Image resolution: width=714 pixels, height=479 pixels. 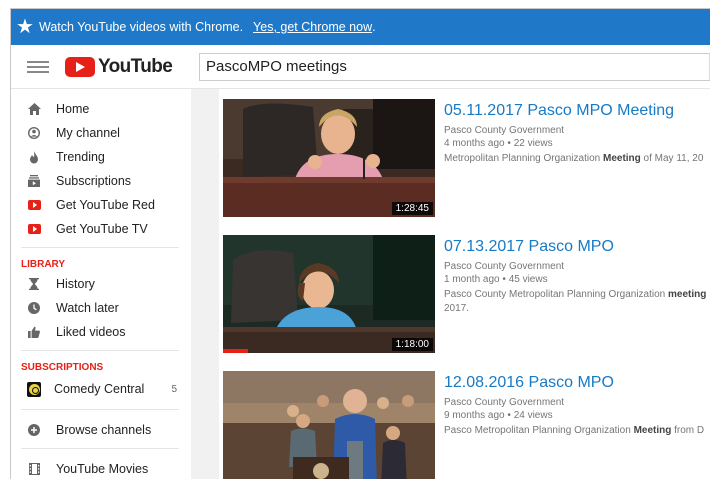 I want to click on video-title: 05.11.2017 Pasco MPO Meeting, so click(x=577, y=111).